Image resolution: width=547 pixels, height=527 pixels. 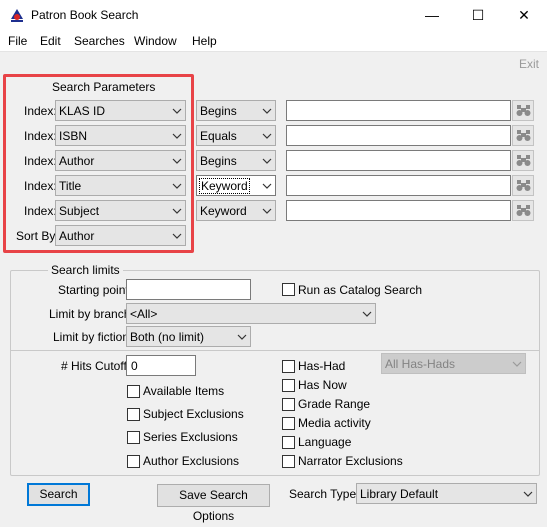 What do you see at coordinates (133, 461) in the screenshot?
I see `author-exclusions-checkbox` at bounding box center [133, 461].